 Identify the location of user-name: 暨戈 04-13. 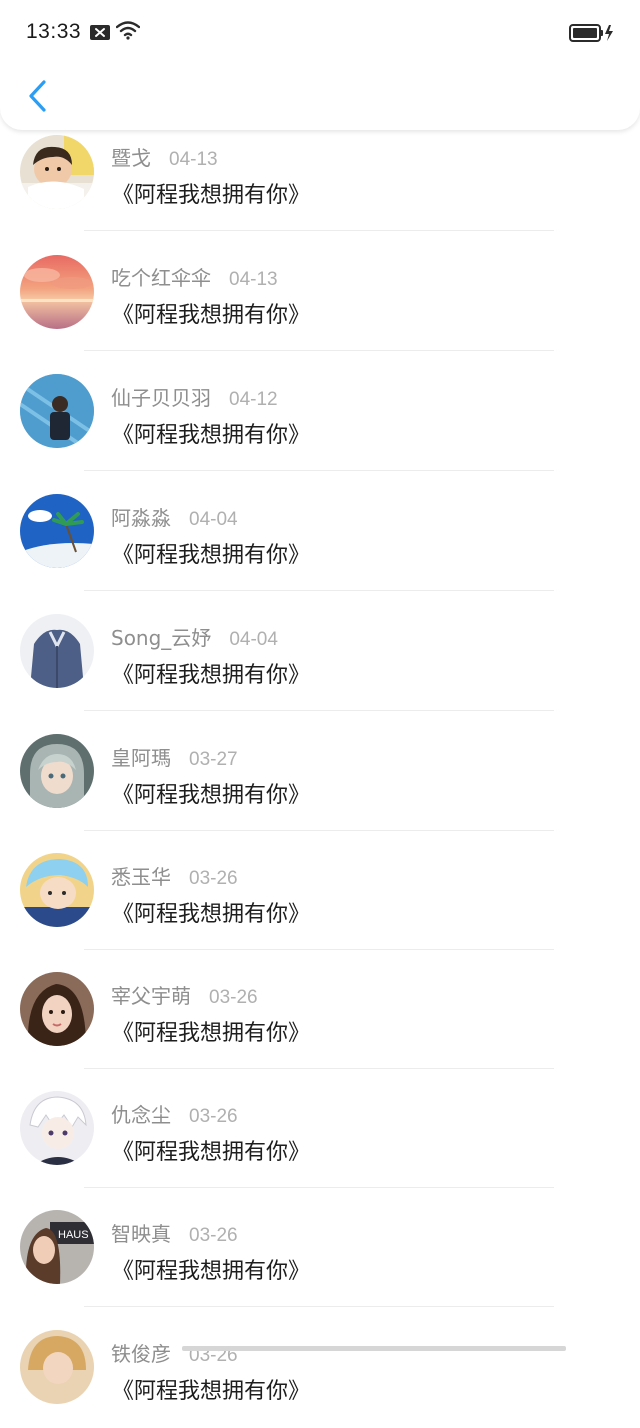
(164, 156).